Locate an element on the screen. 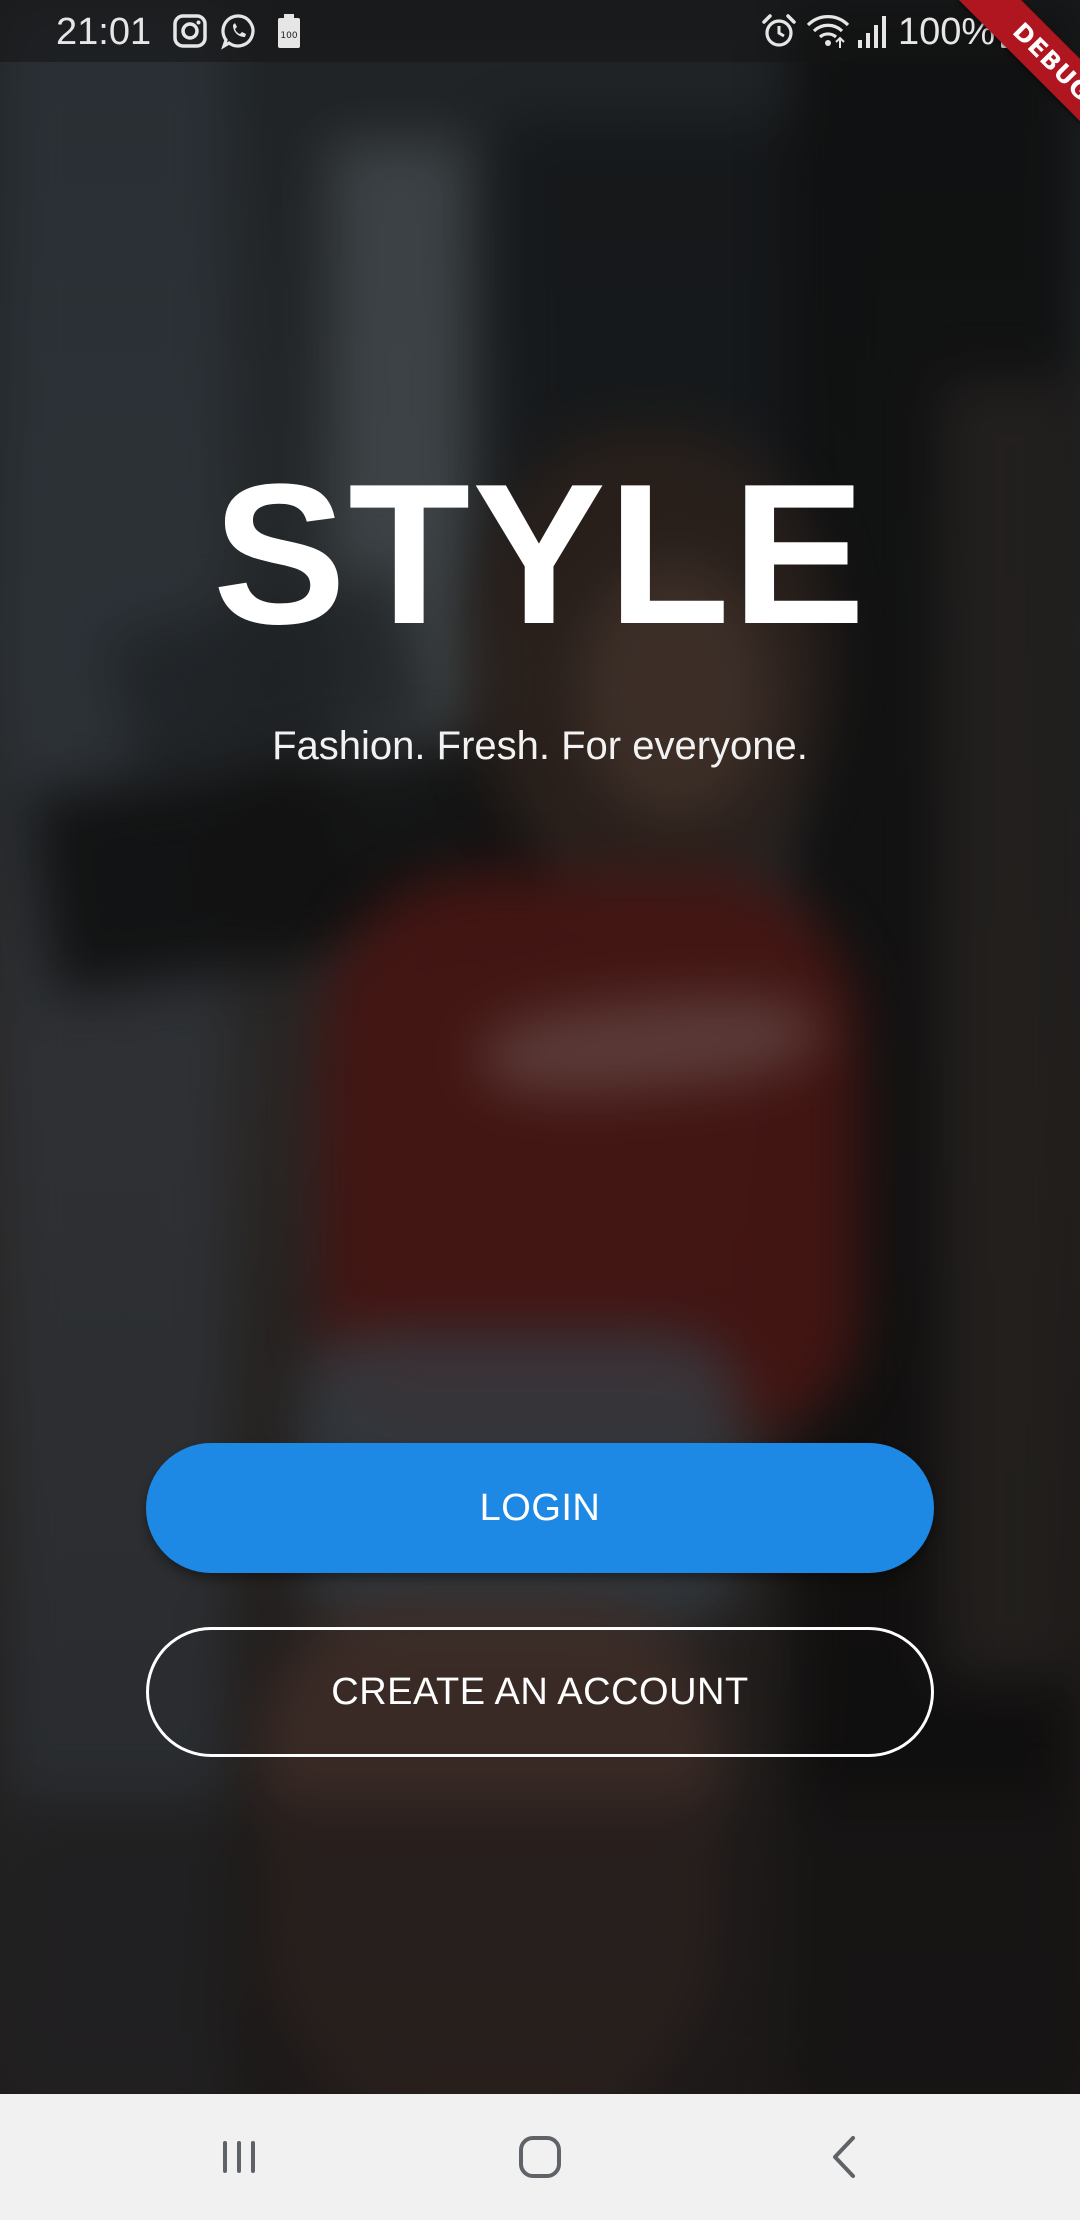 Image resolution: width=1080 pixels, height=2220 pixels. battery-percentage: 100% is located at coordinates (947, 32).